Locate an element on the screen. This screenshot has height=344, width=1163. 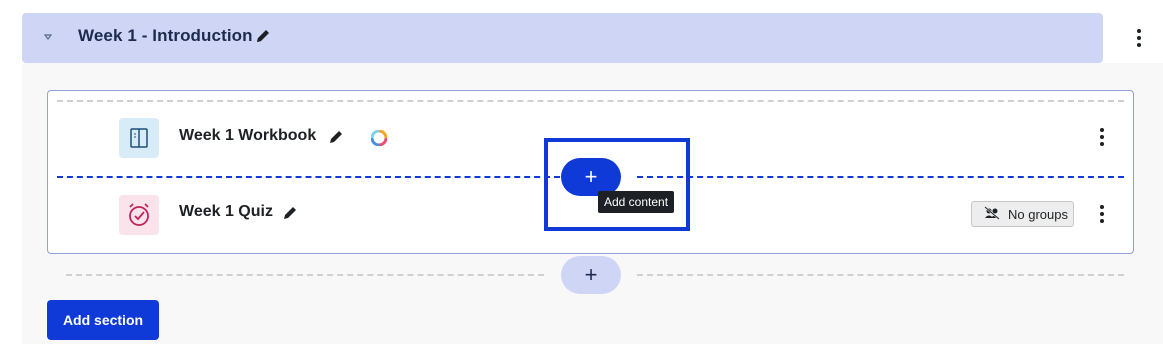
book-icon is located at coordinates (139, 138).